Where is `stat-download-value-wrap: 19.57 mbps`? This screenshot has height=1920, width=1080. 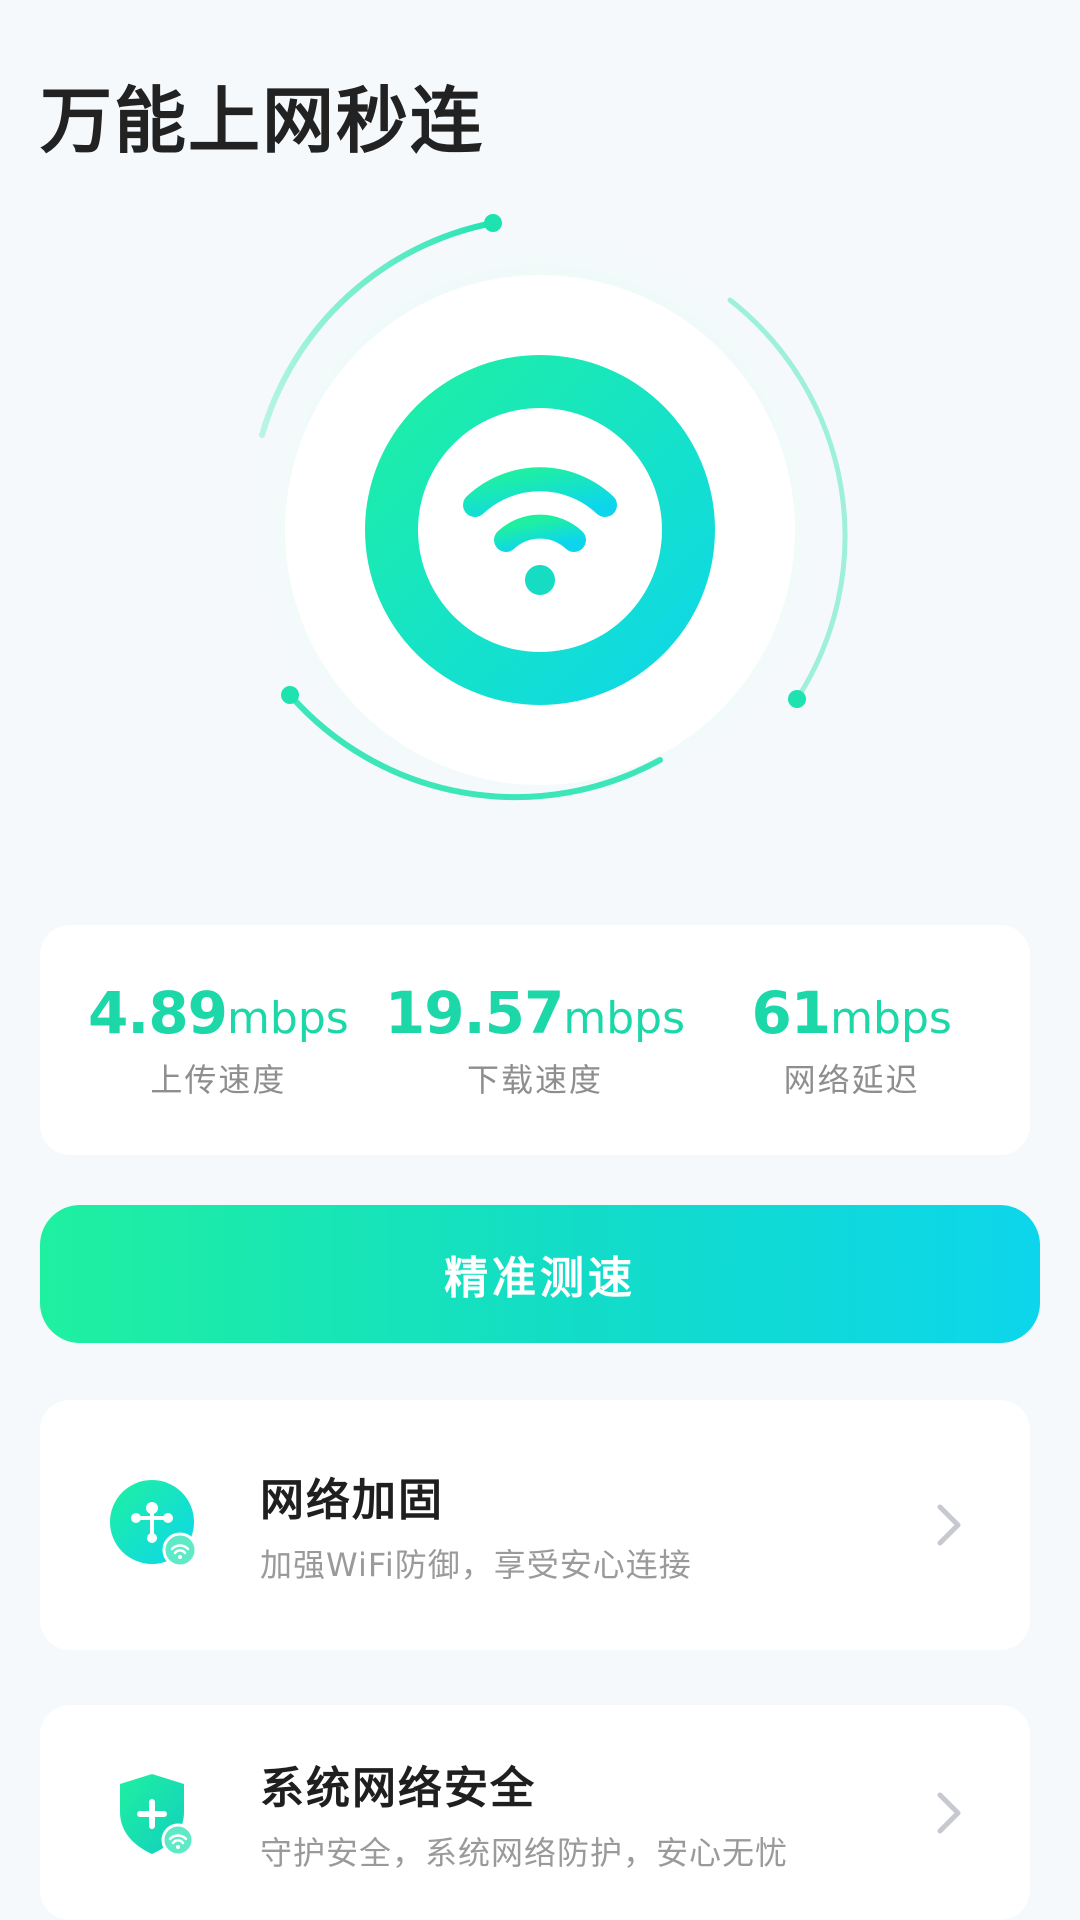
stat-download-value-wrap: 19.57 mbps is located at coordinates (535, 1013).